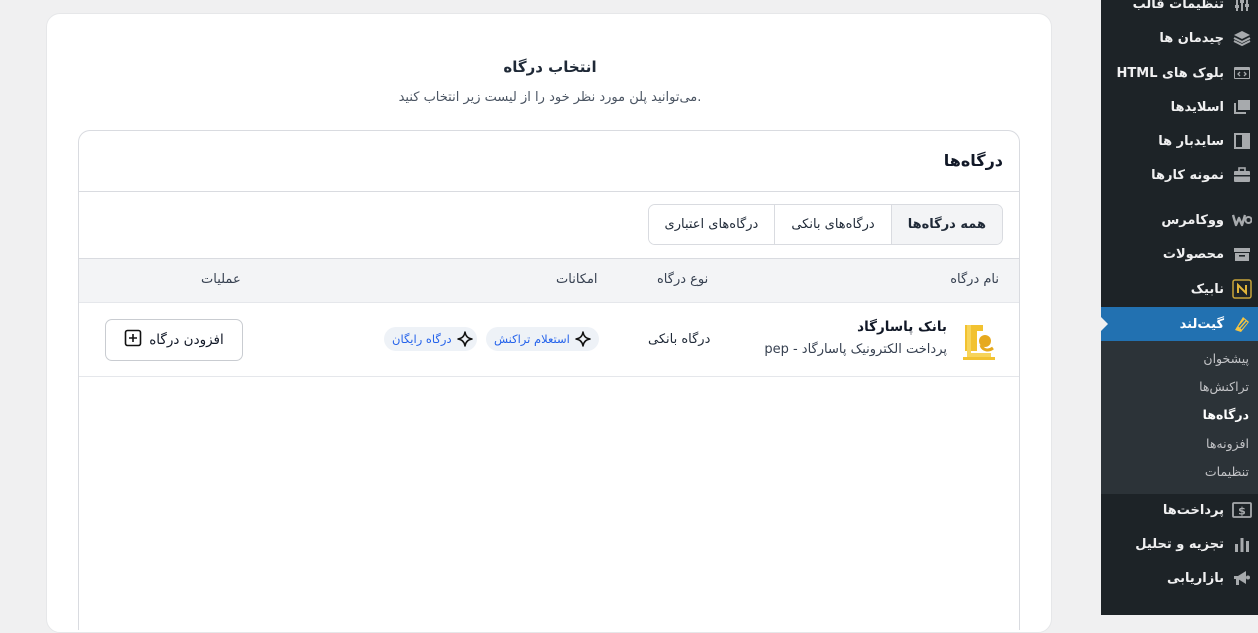 This screenshot has width=1258, height=633. I want to click on gateway-type: درگاه بانکی, so click(679, 339).